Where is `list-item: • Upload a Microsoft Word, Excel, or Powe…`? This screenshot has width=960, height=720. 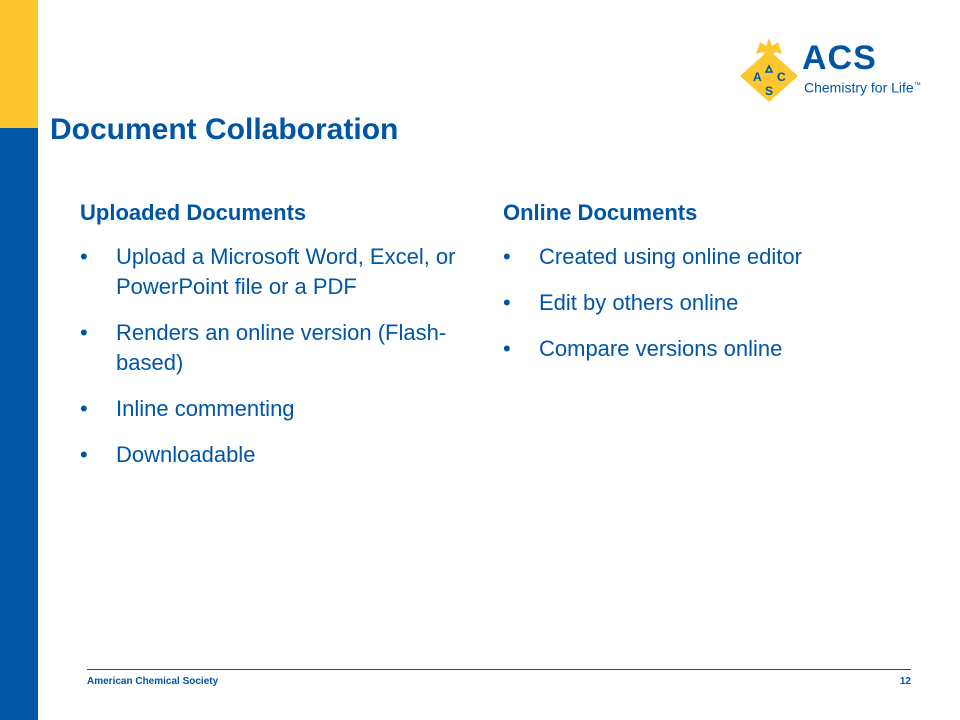
list-item: • Upload a Microsoft Word, Excel, or Powe… is located at coordinates (280, 272).